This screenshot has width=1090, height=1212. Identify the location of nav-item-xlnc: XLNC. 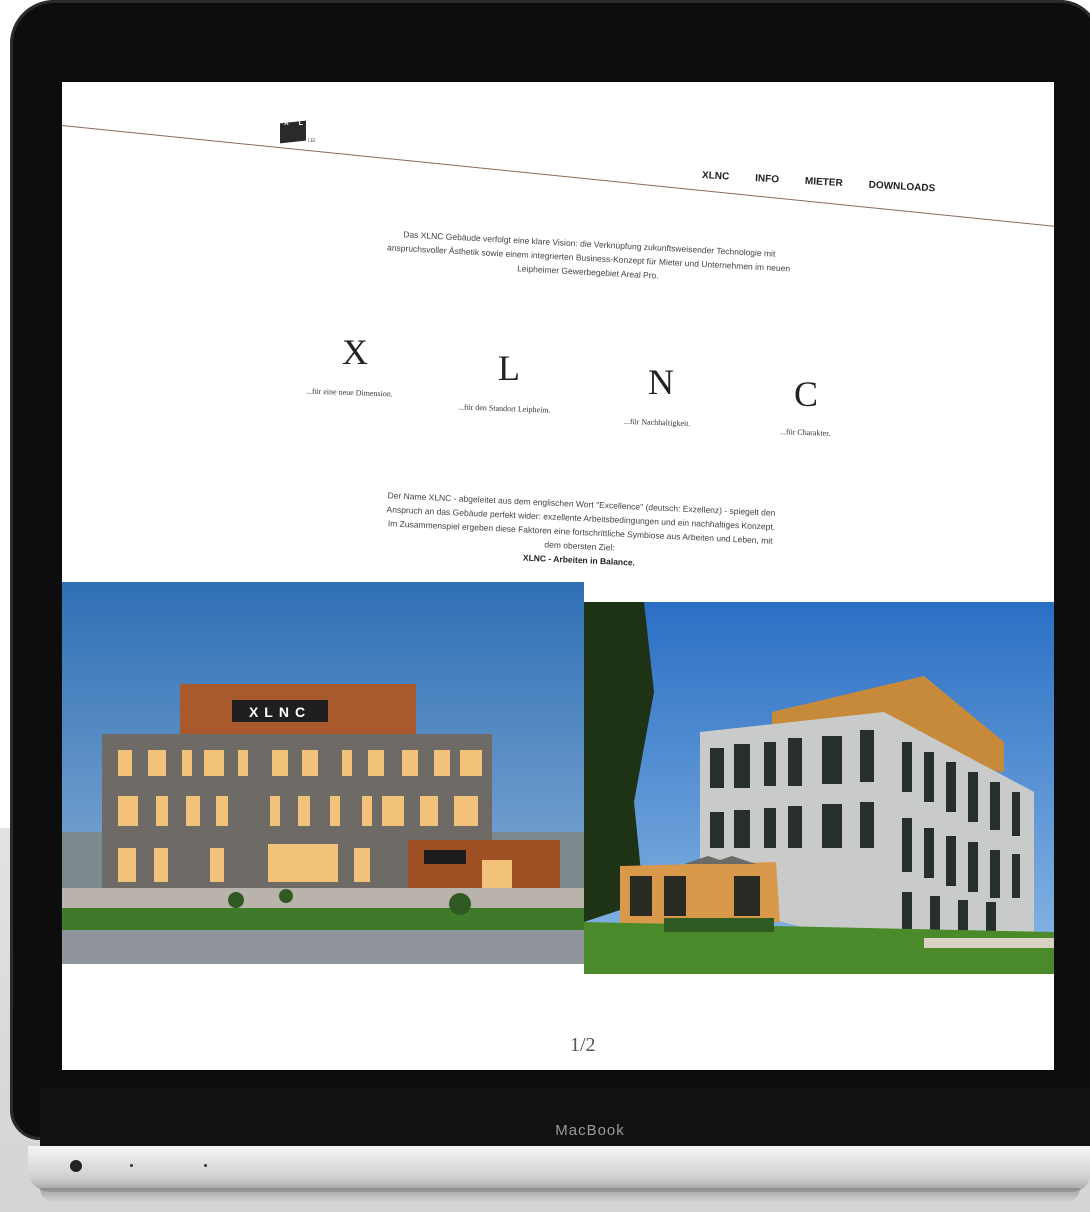
(716, 176).